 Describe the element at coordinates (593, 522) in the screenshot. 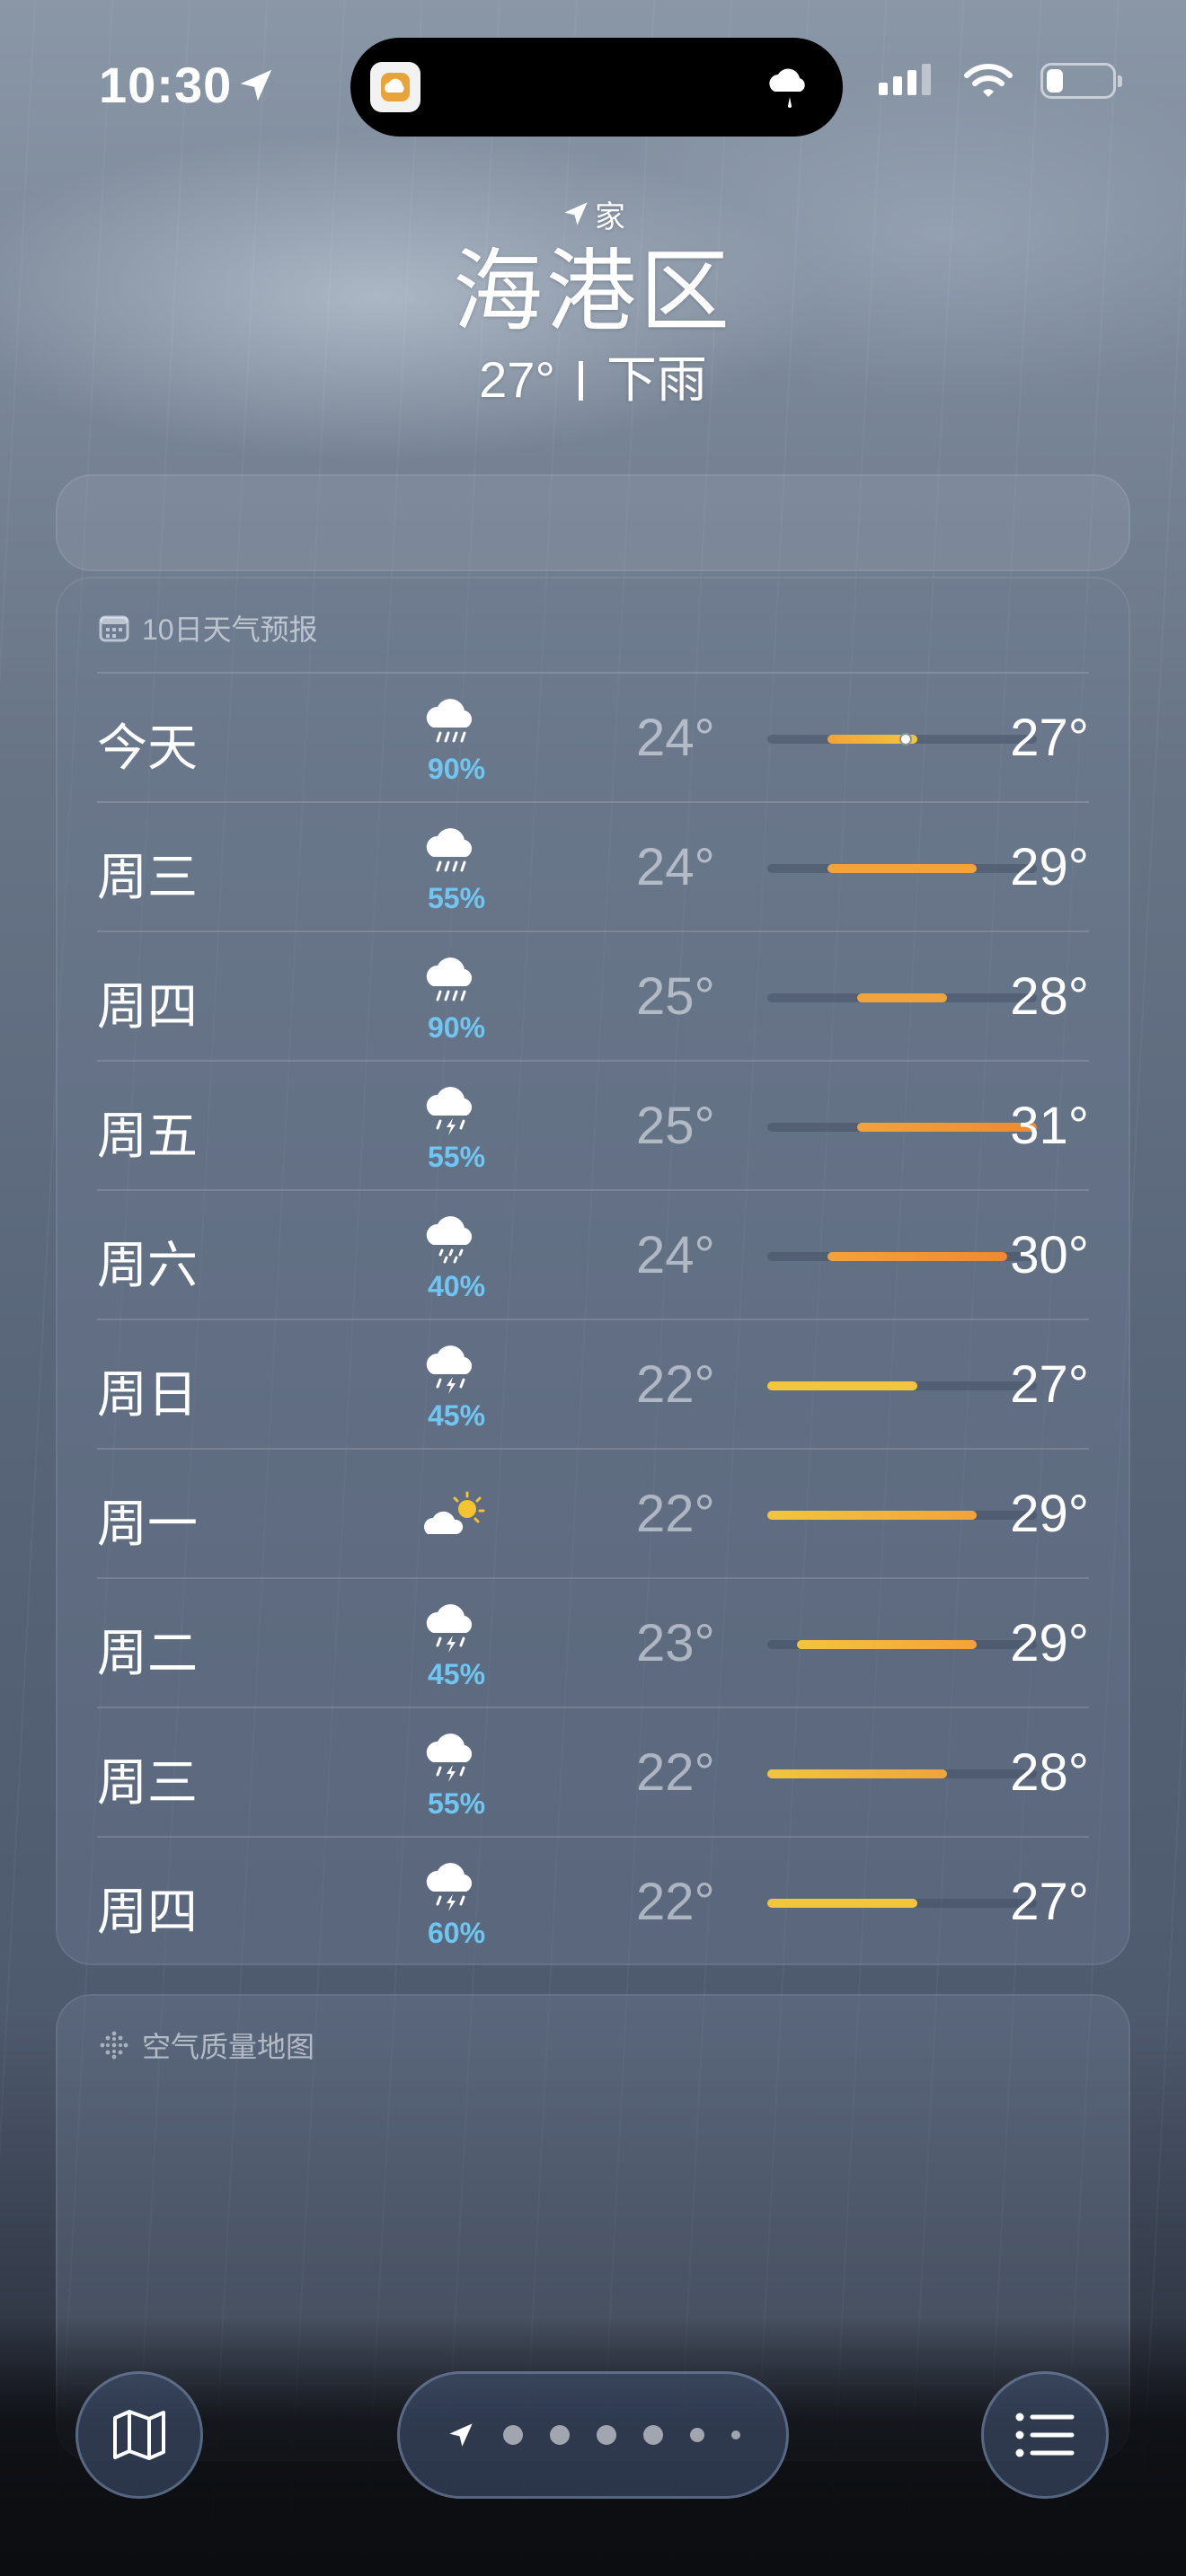

I see `collapsed-summary-card` at that location.